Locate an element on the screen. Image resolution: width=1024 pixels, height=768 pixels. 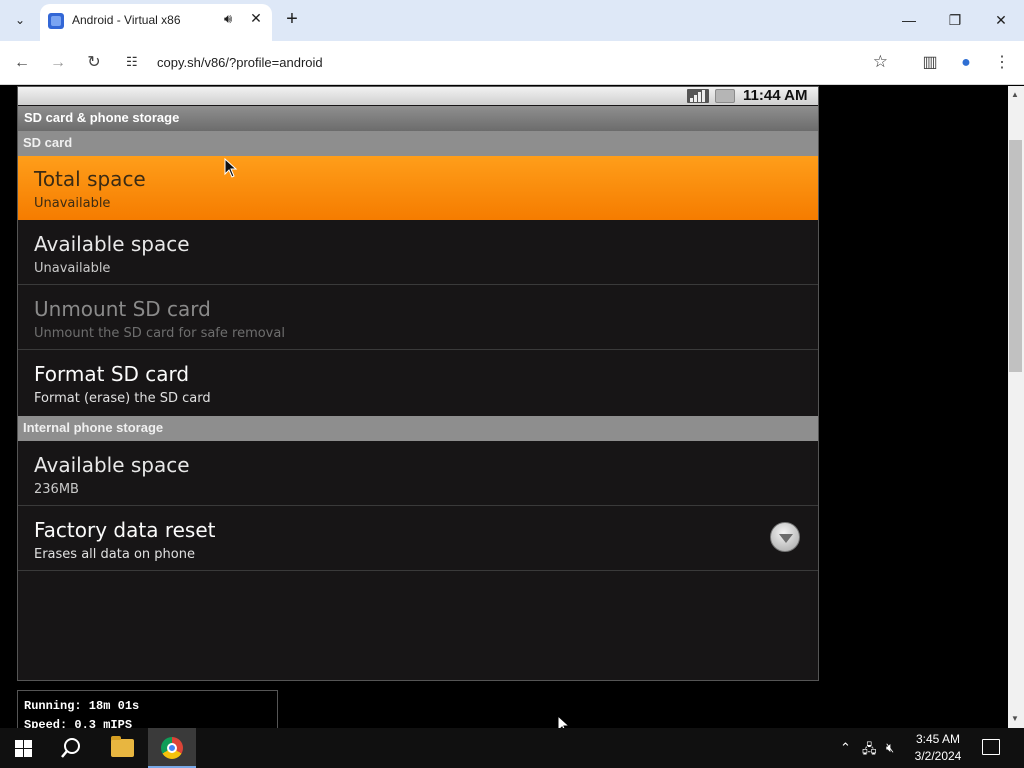
restore-button: ❐ is located at coordinates (955, 20).